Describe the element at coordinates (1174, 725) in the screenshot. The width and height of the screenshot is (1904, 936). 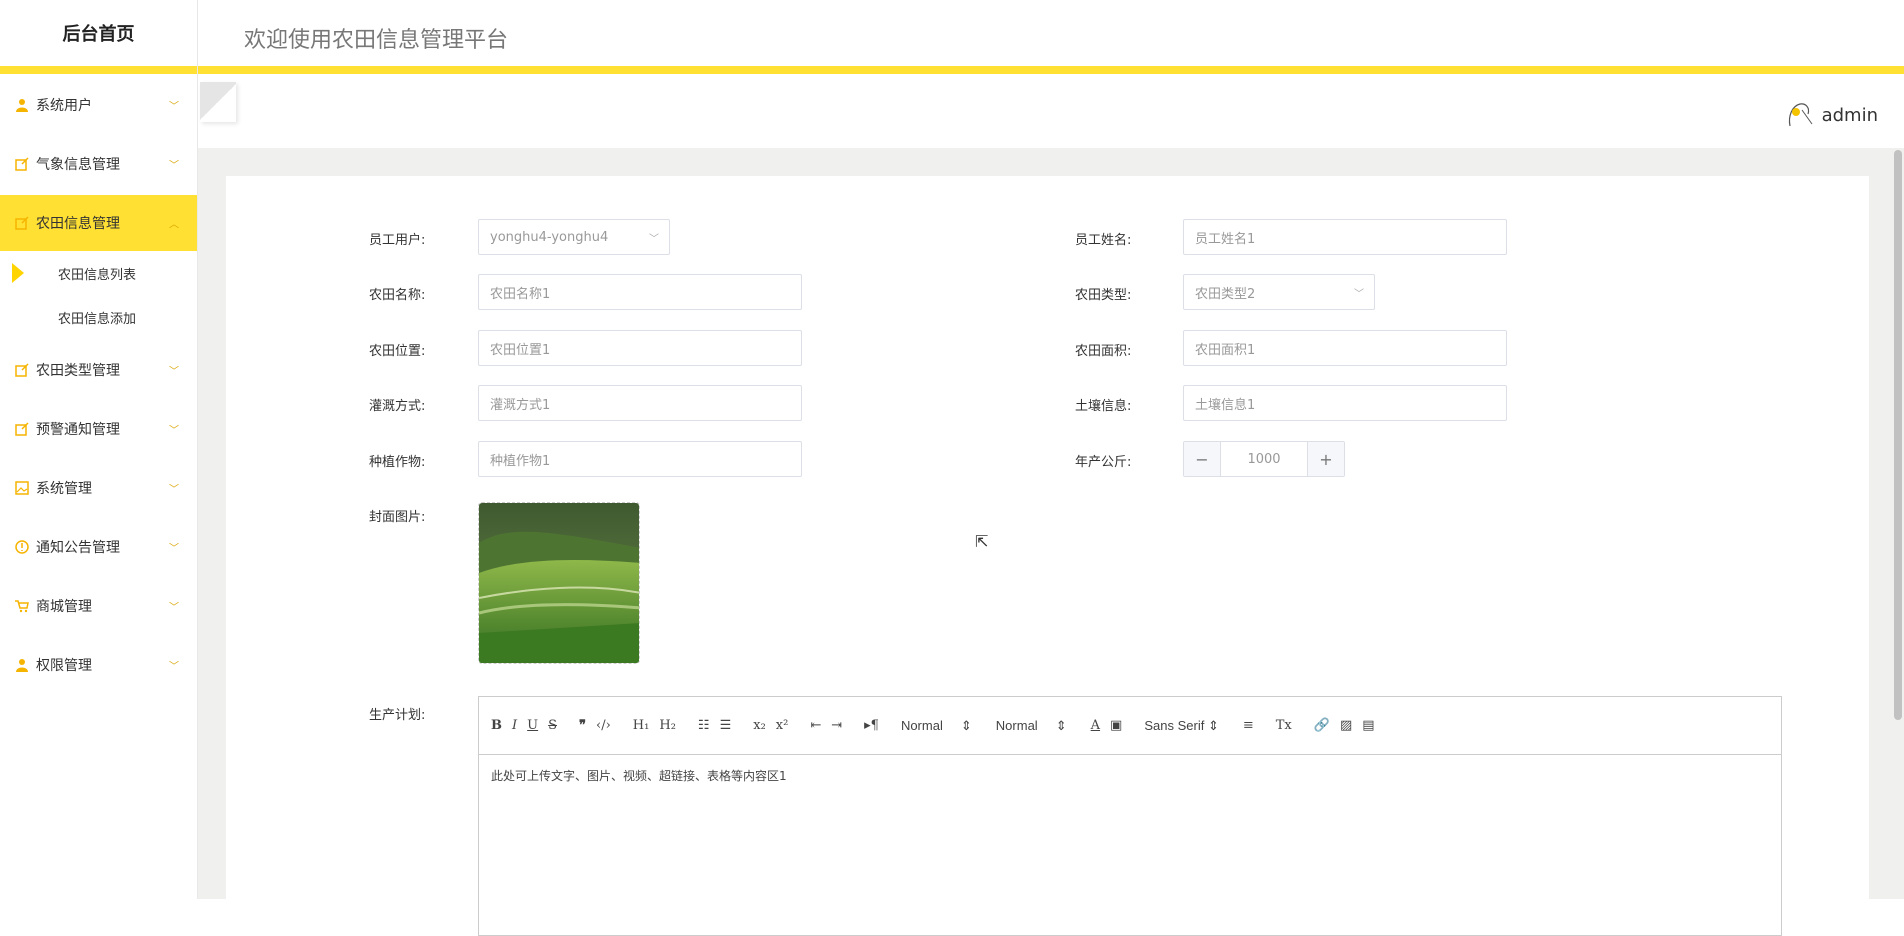
I see `select-value: Sans Serif` at that location.